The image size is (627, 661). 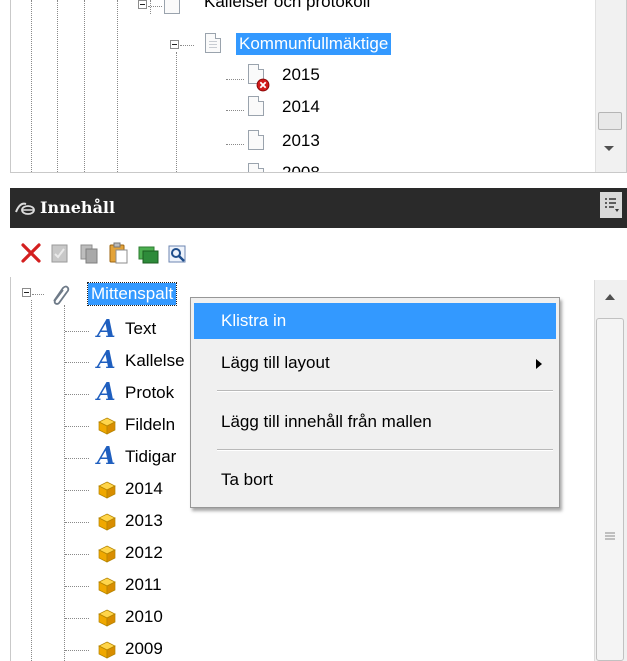 I want to click on scroll-down-arrow-icon, so click(x=609, y=149).